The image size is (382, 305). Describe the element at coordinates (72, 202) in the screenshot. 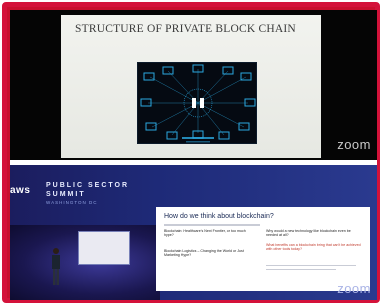

I see `event-location: WASHINGTON DC` at that location.